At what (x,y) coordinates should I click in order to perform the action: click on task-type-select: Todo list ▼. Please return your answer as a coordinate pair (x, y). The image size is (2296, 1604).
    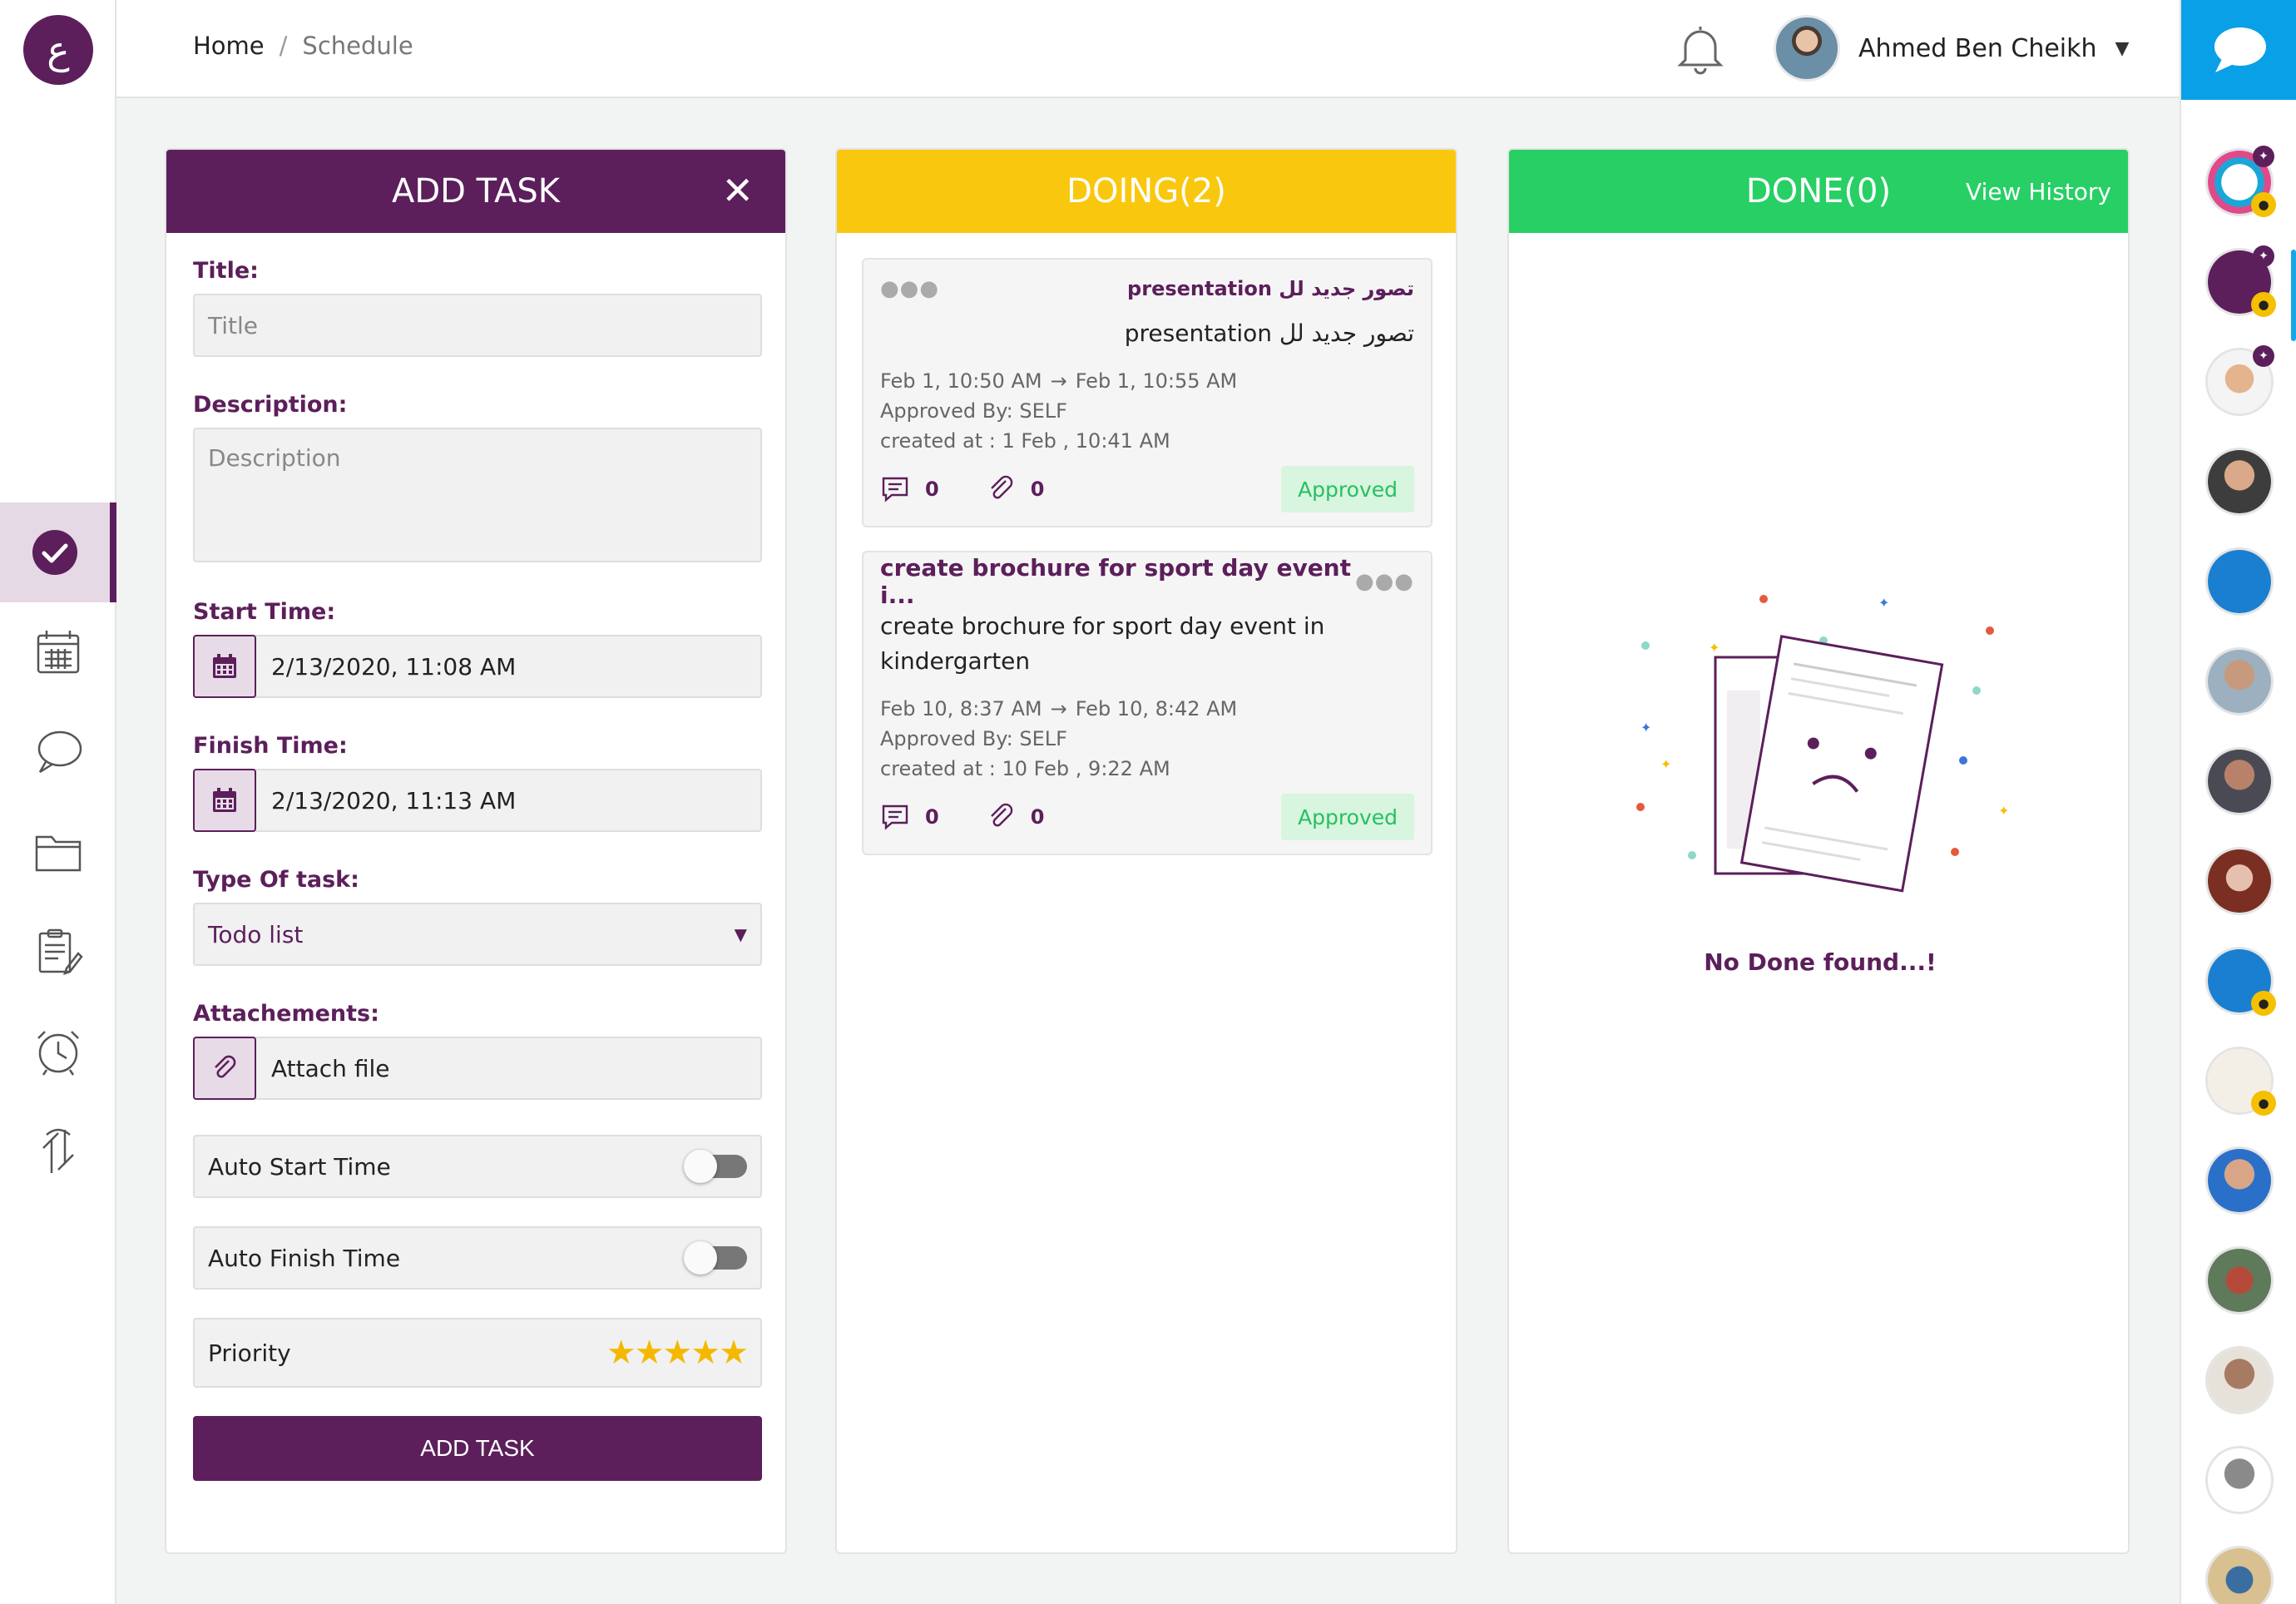
    Looking at the image, I should click on (477, 934).